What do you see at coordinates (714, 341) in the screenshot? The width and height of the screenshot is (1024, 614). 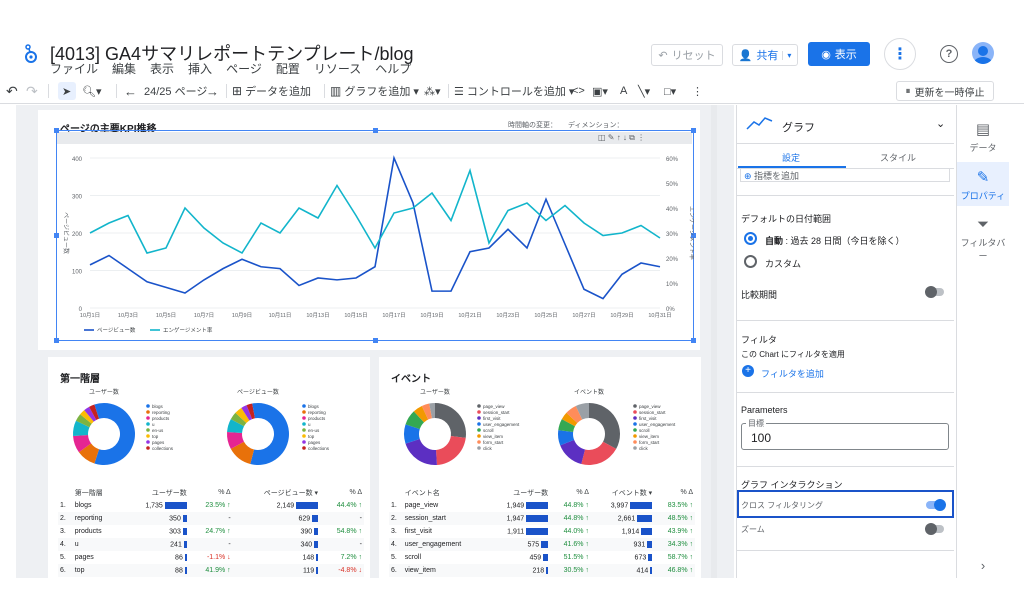 I see `canvas-scrollbar` at bounding box center [714, 341].